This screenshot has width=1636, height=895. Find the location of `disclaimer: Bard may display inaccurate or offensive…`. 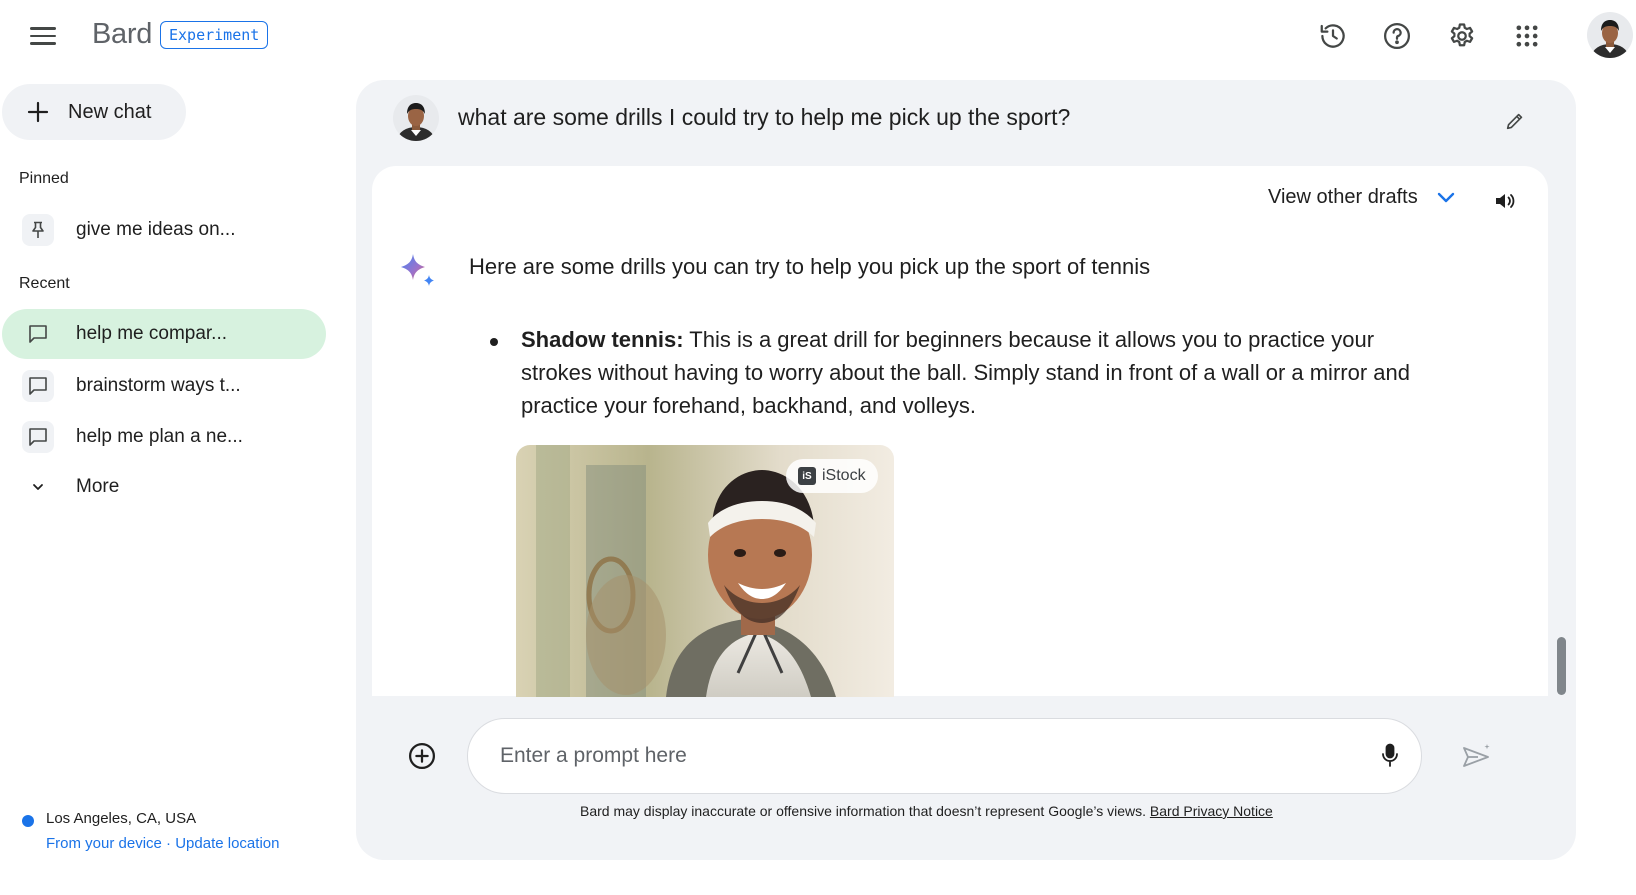

disclaimer: Bard may display inaccurate or offensive… is located at coordinates (926, 811).